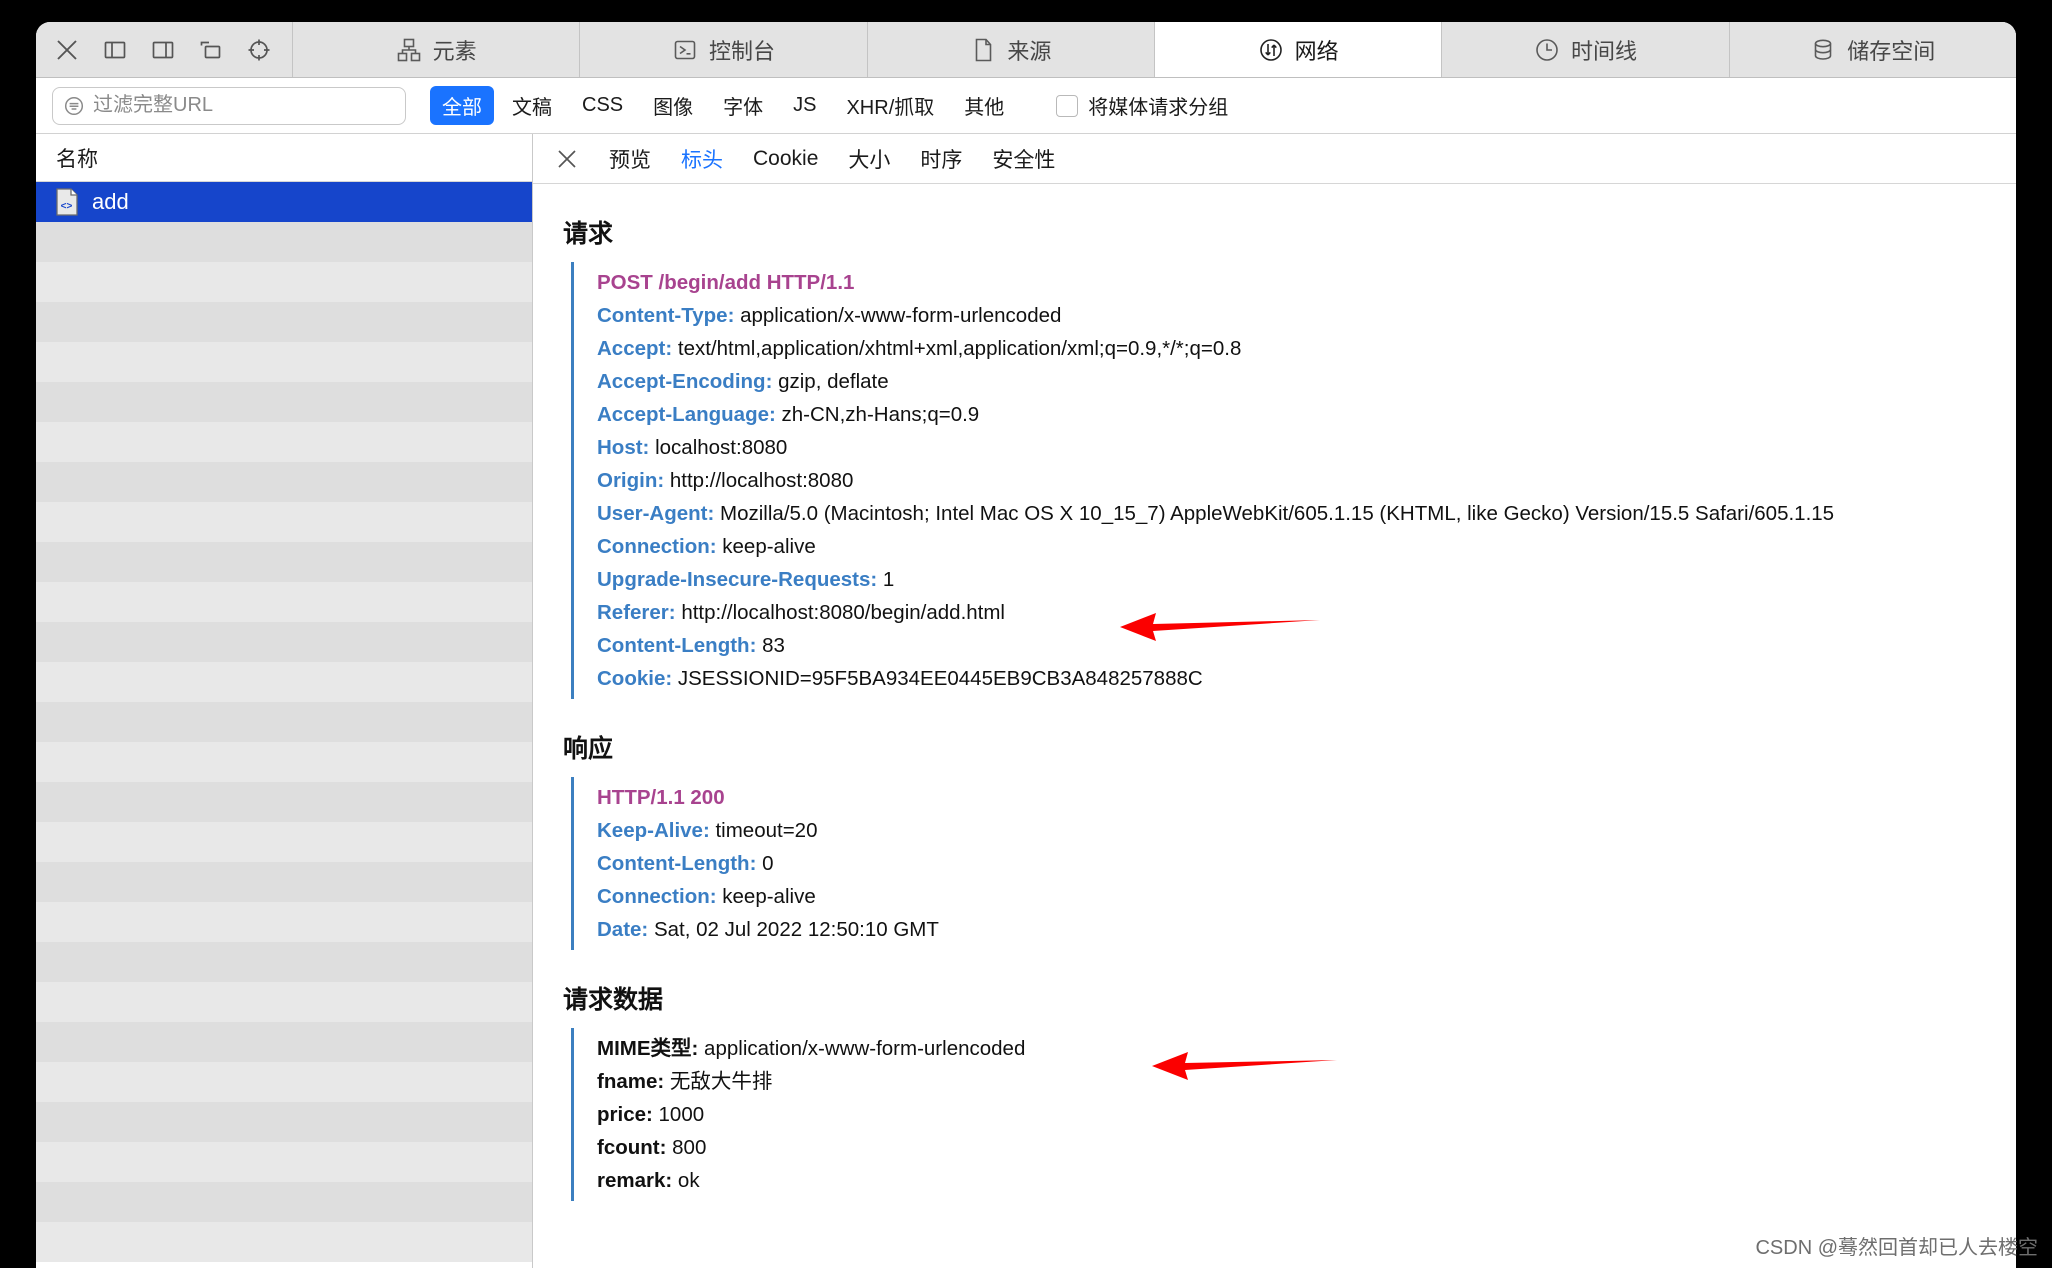 The image size is (2052, 1268). What do you see at coordinates (1029, 51) in the screenshot?
I see `tab-sources-label: 来源` at bounding box center [1029, 51].